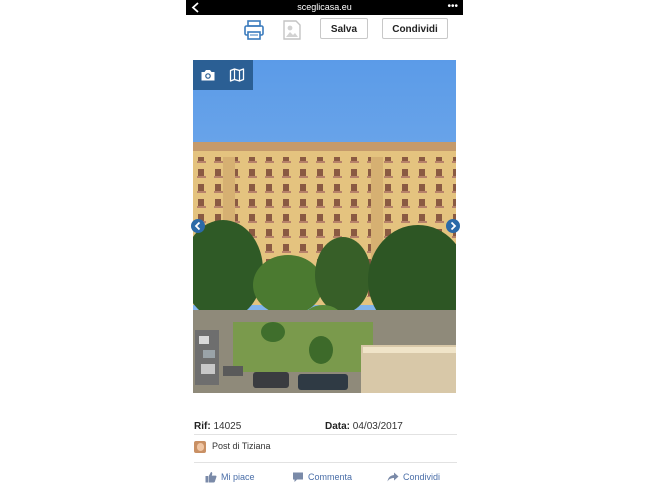  I want to click on url-label: sceglicasa.eu, so click(324, 7).